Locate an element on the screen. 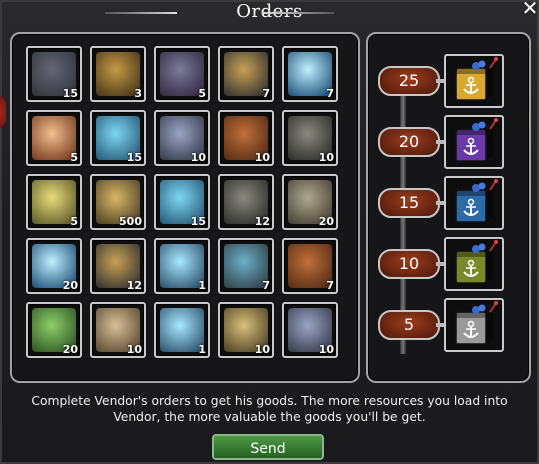 This screenshot has height=464, width=539. tier-threshold: 20 is located at coordinates (409, 142).